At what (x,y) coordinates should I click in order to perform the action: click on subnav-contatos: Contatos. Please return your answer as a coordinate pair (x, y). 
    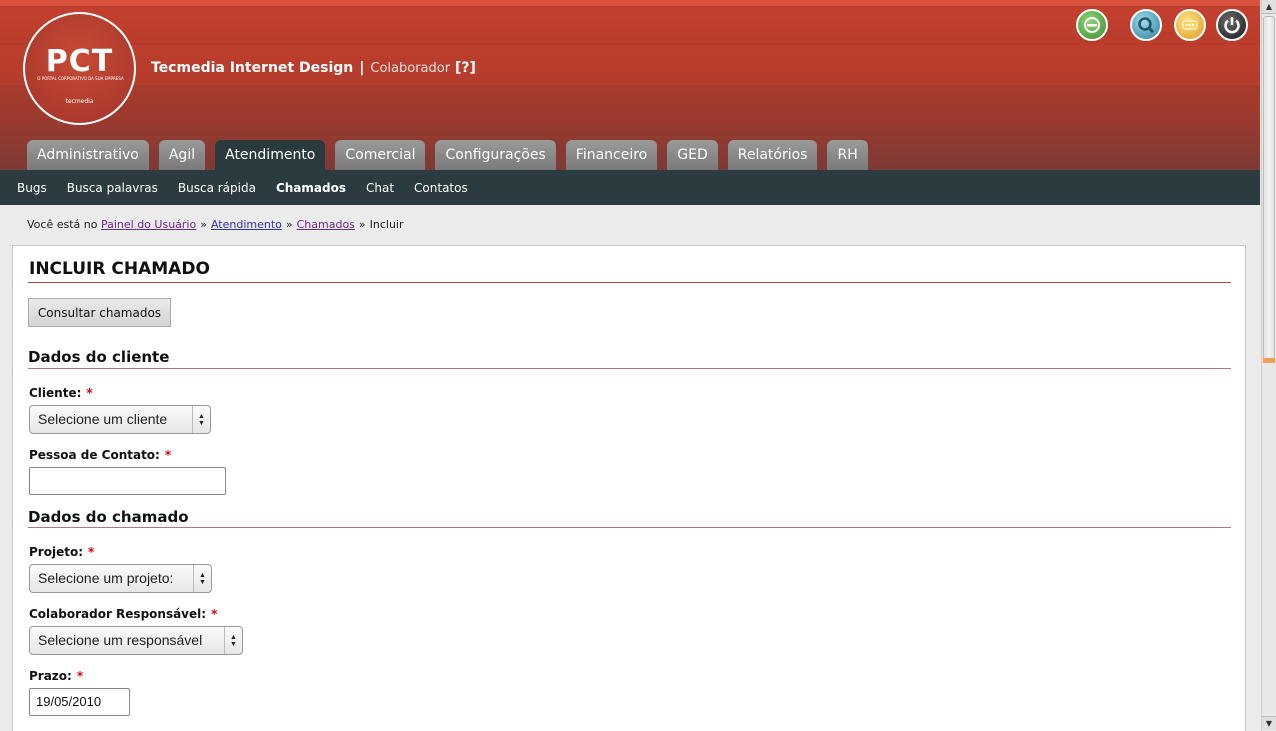
    Looking at the image, I should click on (441, 188).